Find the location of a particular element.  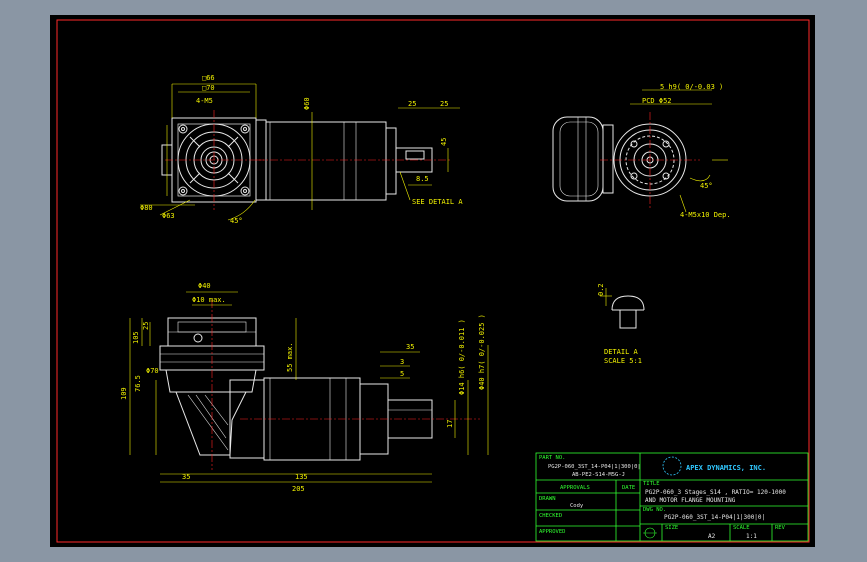

approved-label: APPROVED is located at coordinates (552, 532).